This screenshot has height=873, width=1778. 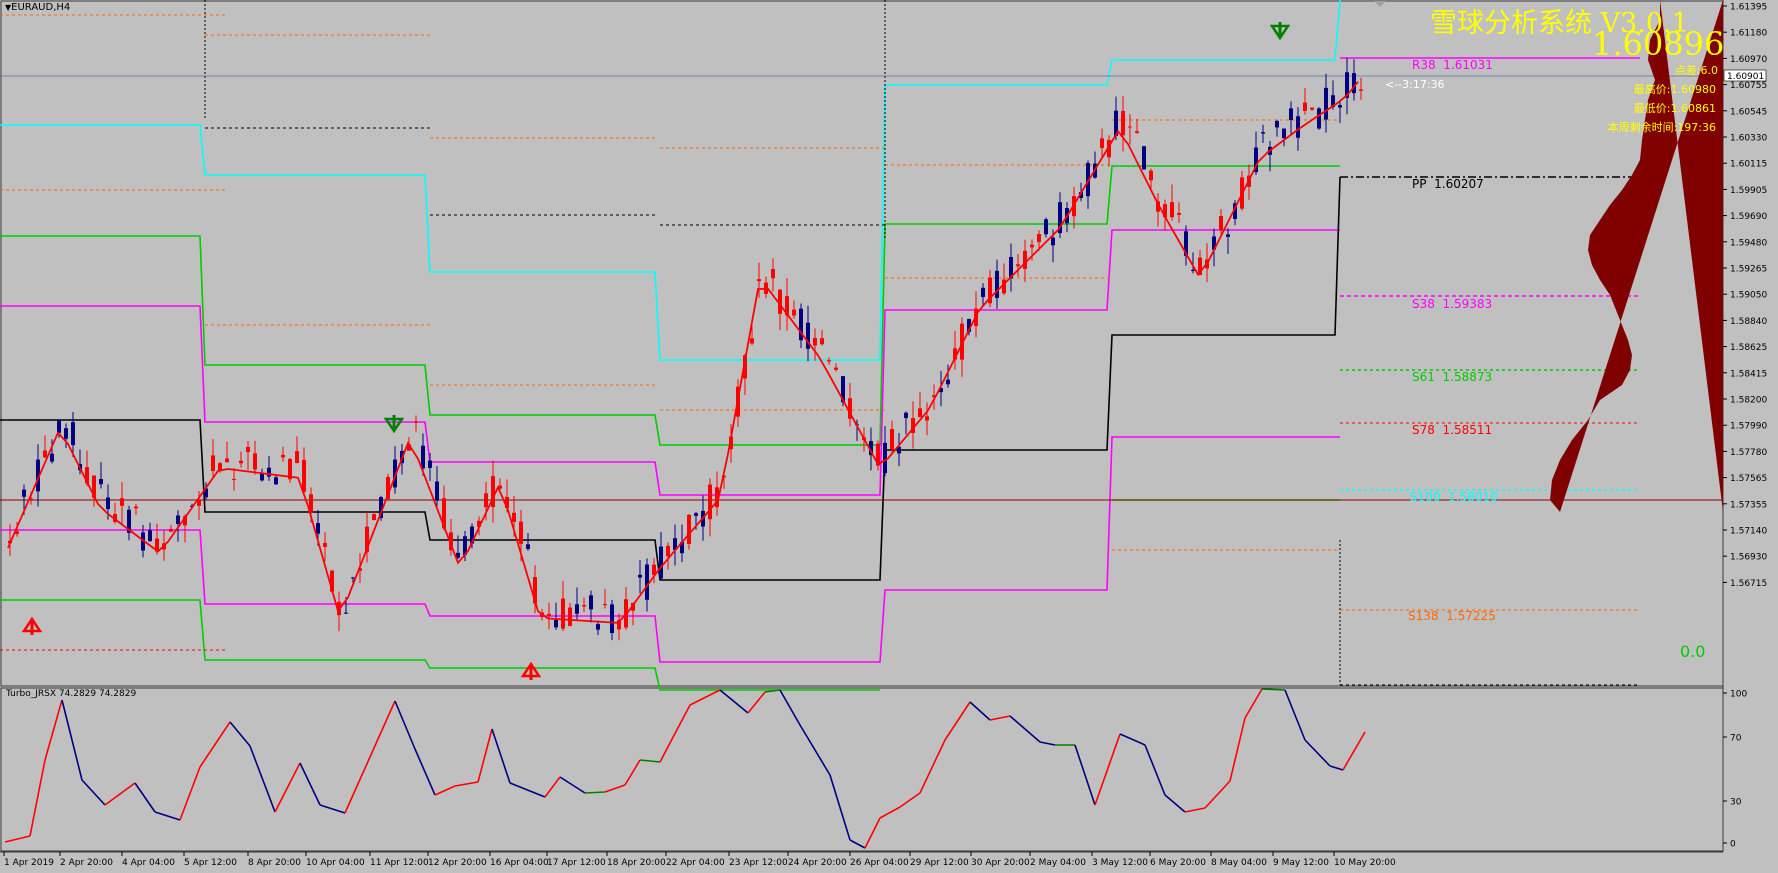 I want to click on pivot-name: R38, so click(x=1424, y=65).